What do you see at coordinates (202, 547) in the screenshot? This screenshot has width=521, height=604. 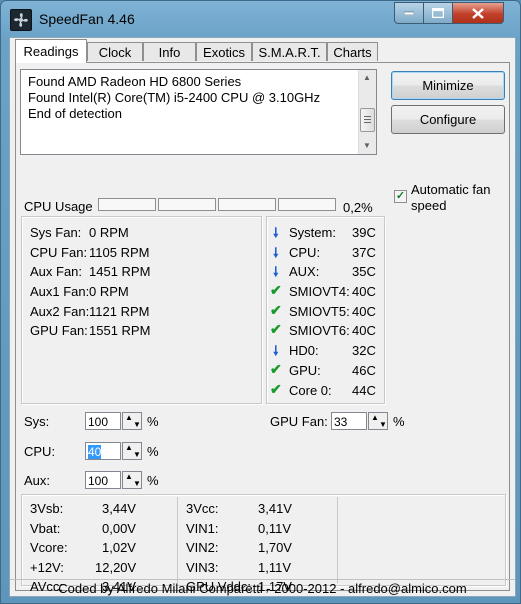 I see `voltage-label: VIN2:` at bounding box center [202, 547].